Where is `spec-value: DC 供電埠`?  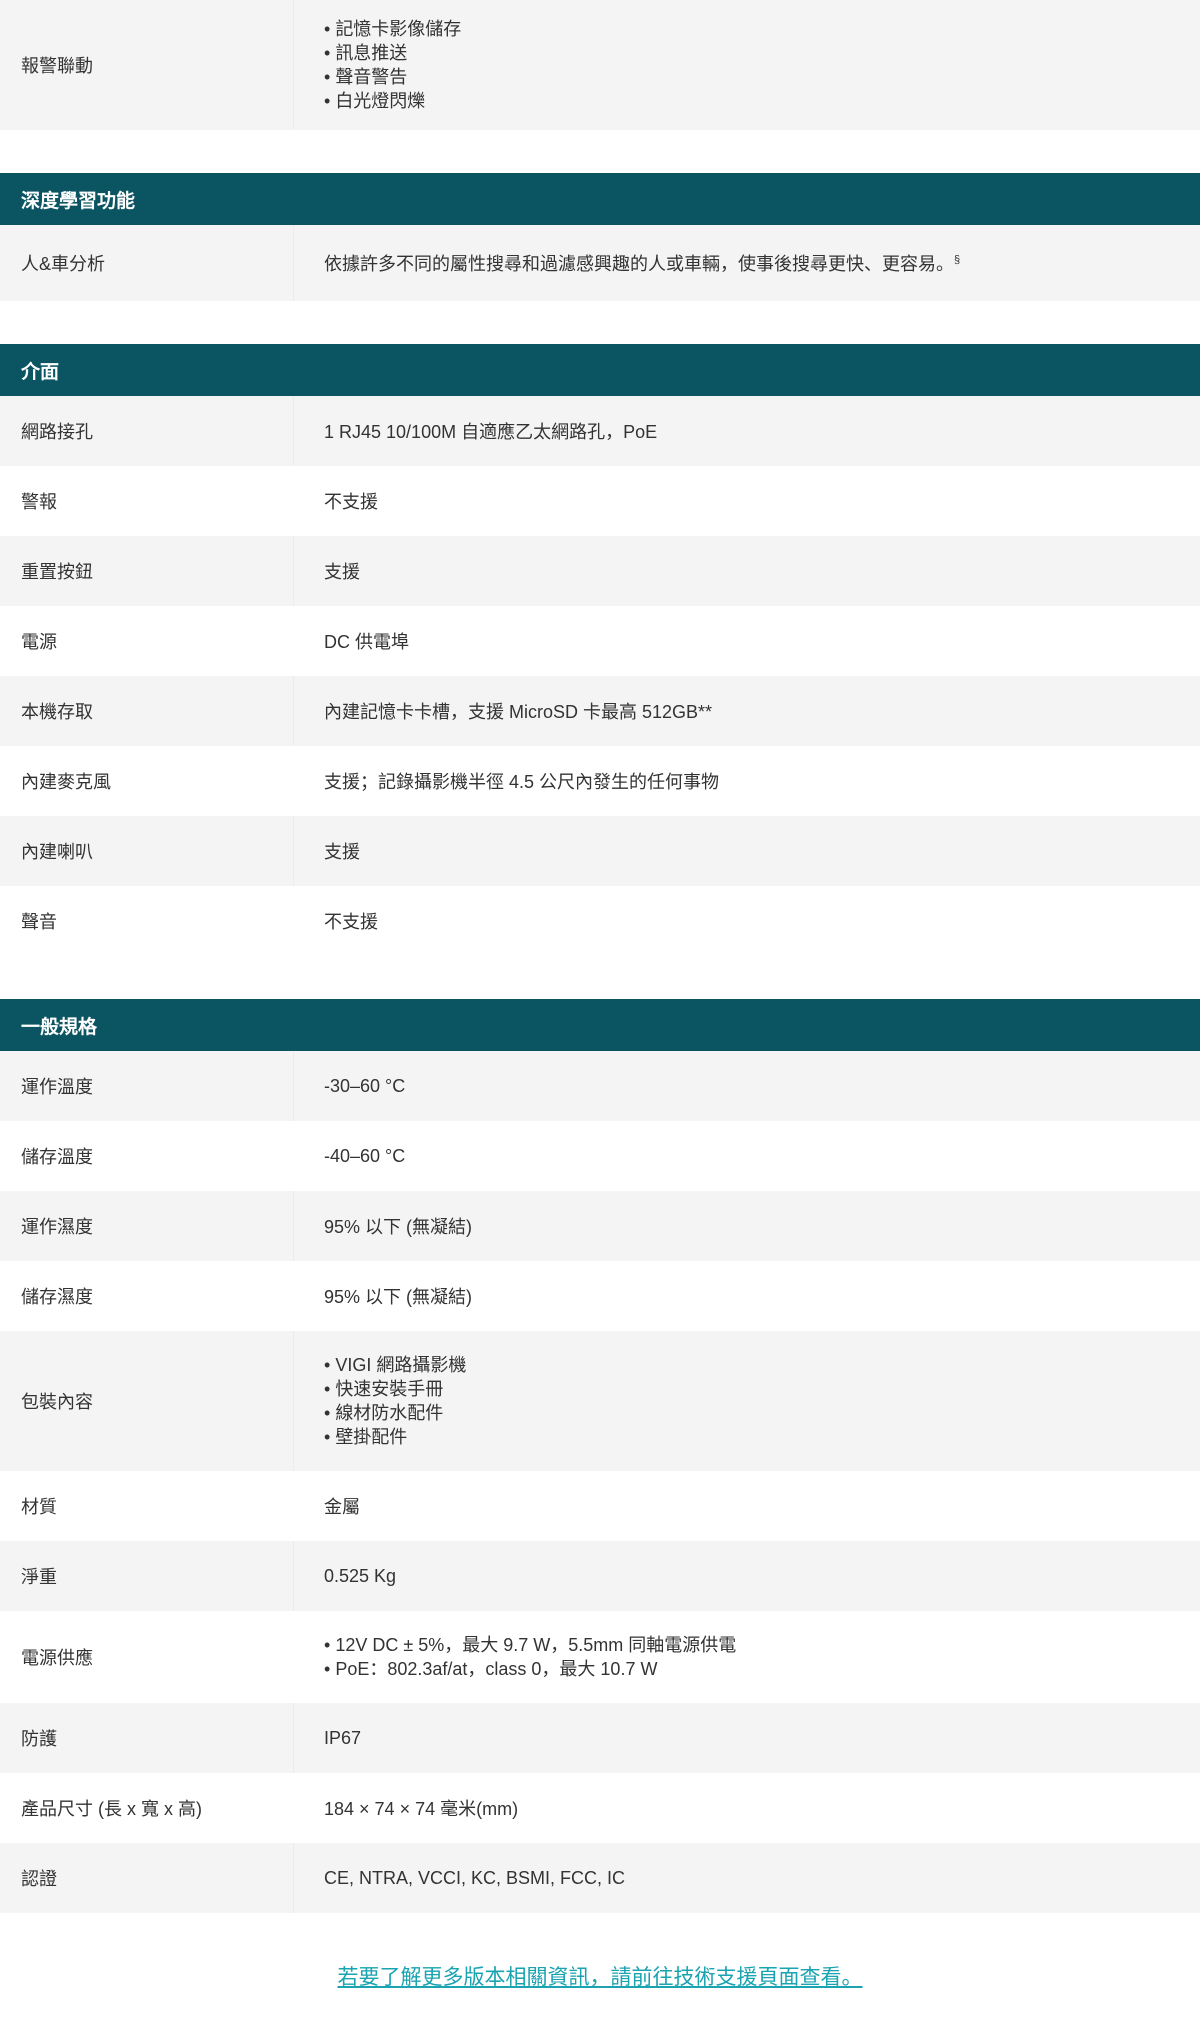 spec-value: DC 供電埠 is located at coordinates (366, 642).